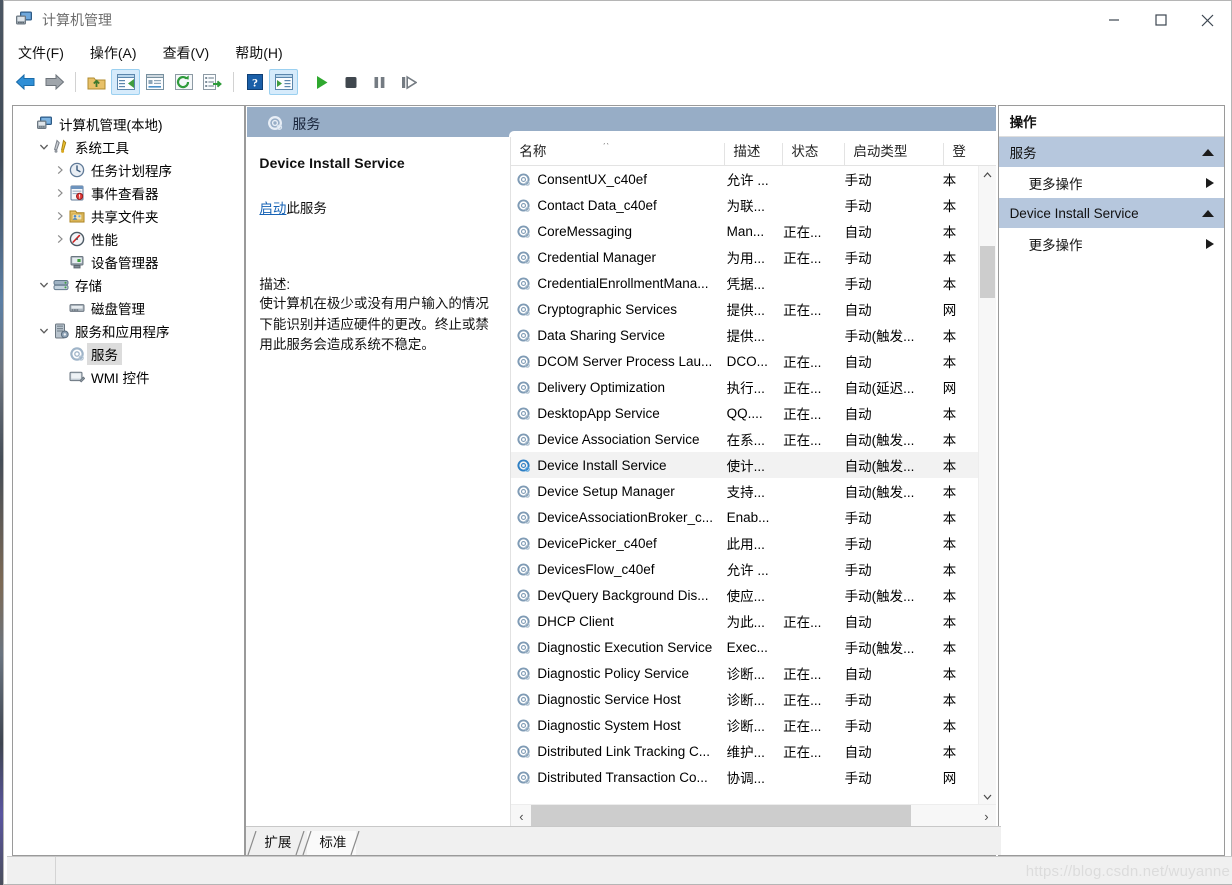 Image resolution: width=1232 pixels, height=885 pixels. I want to click on vertical-scrollbar, so click(987, 485).